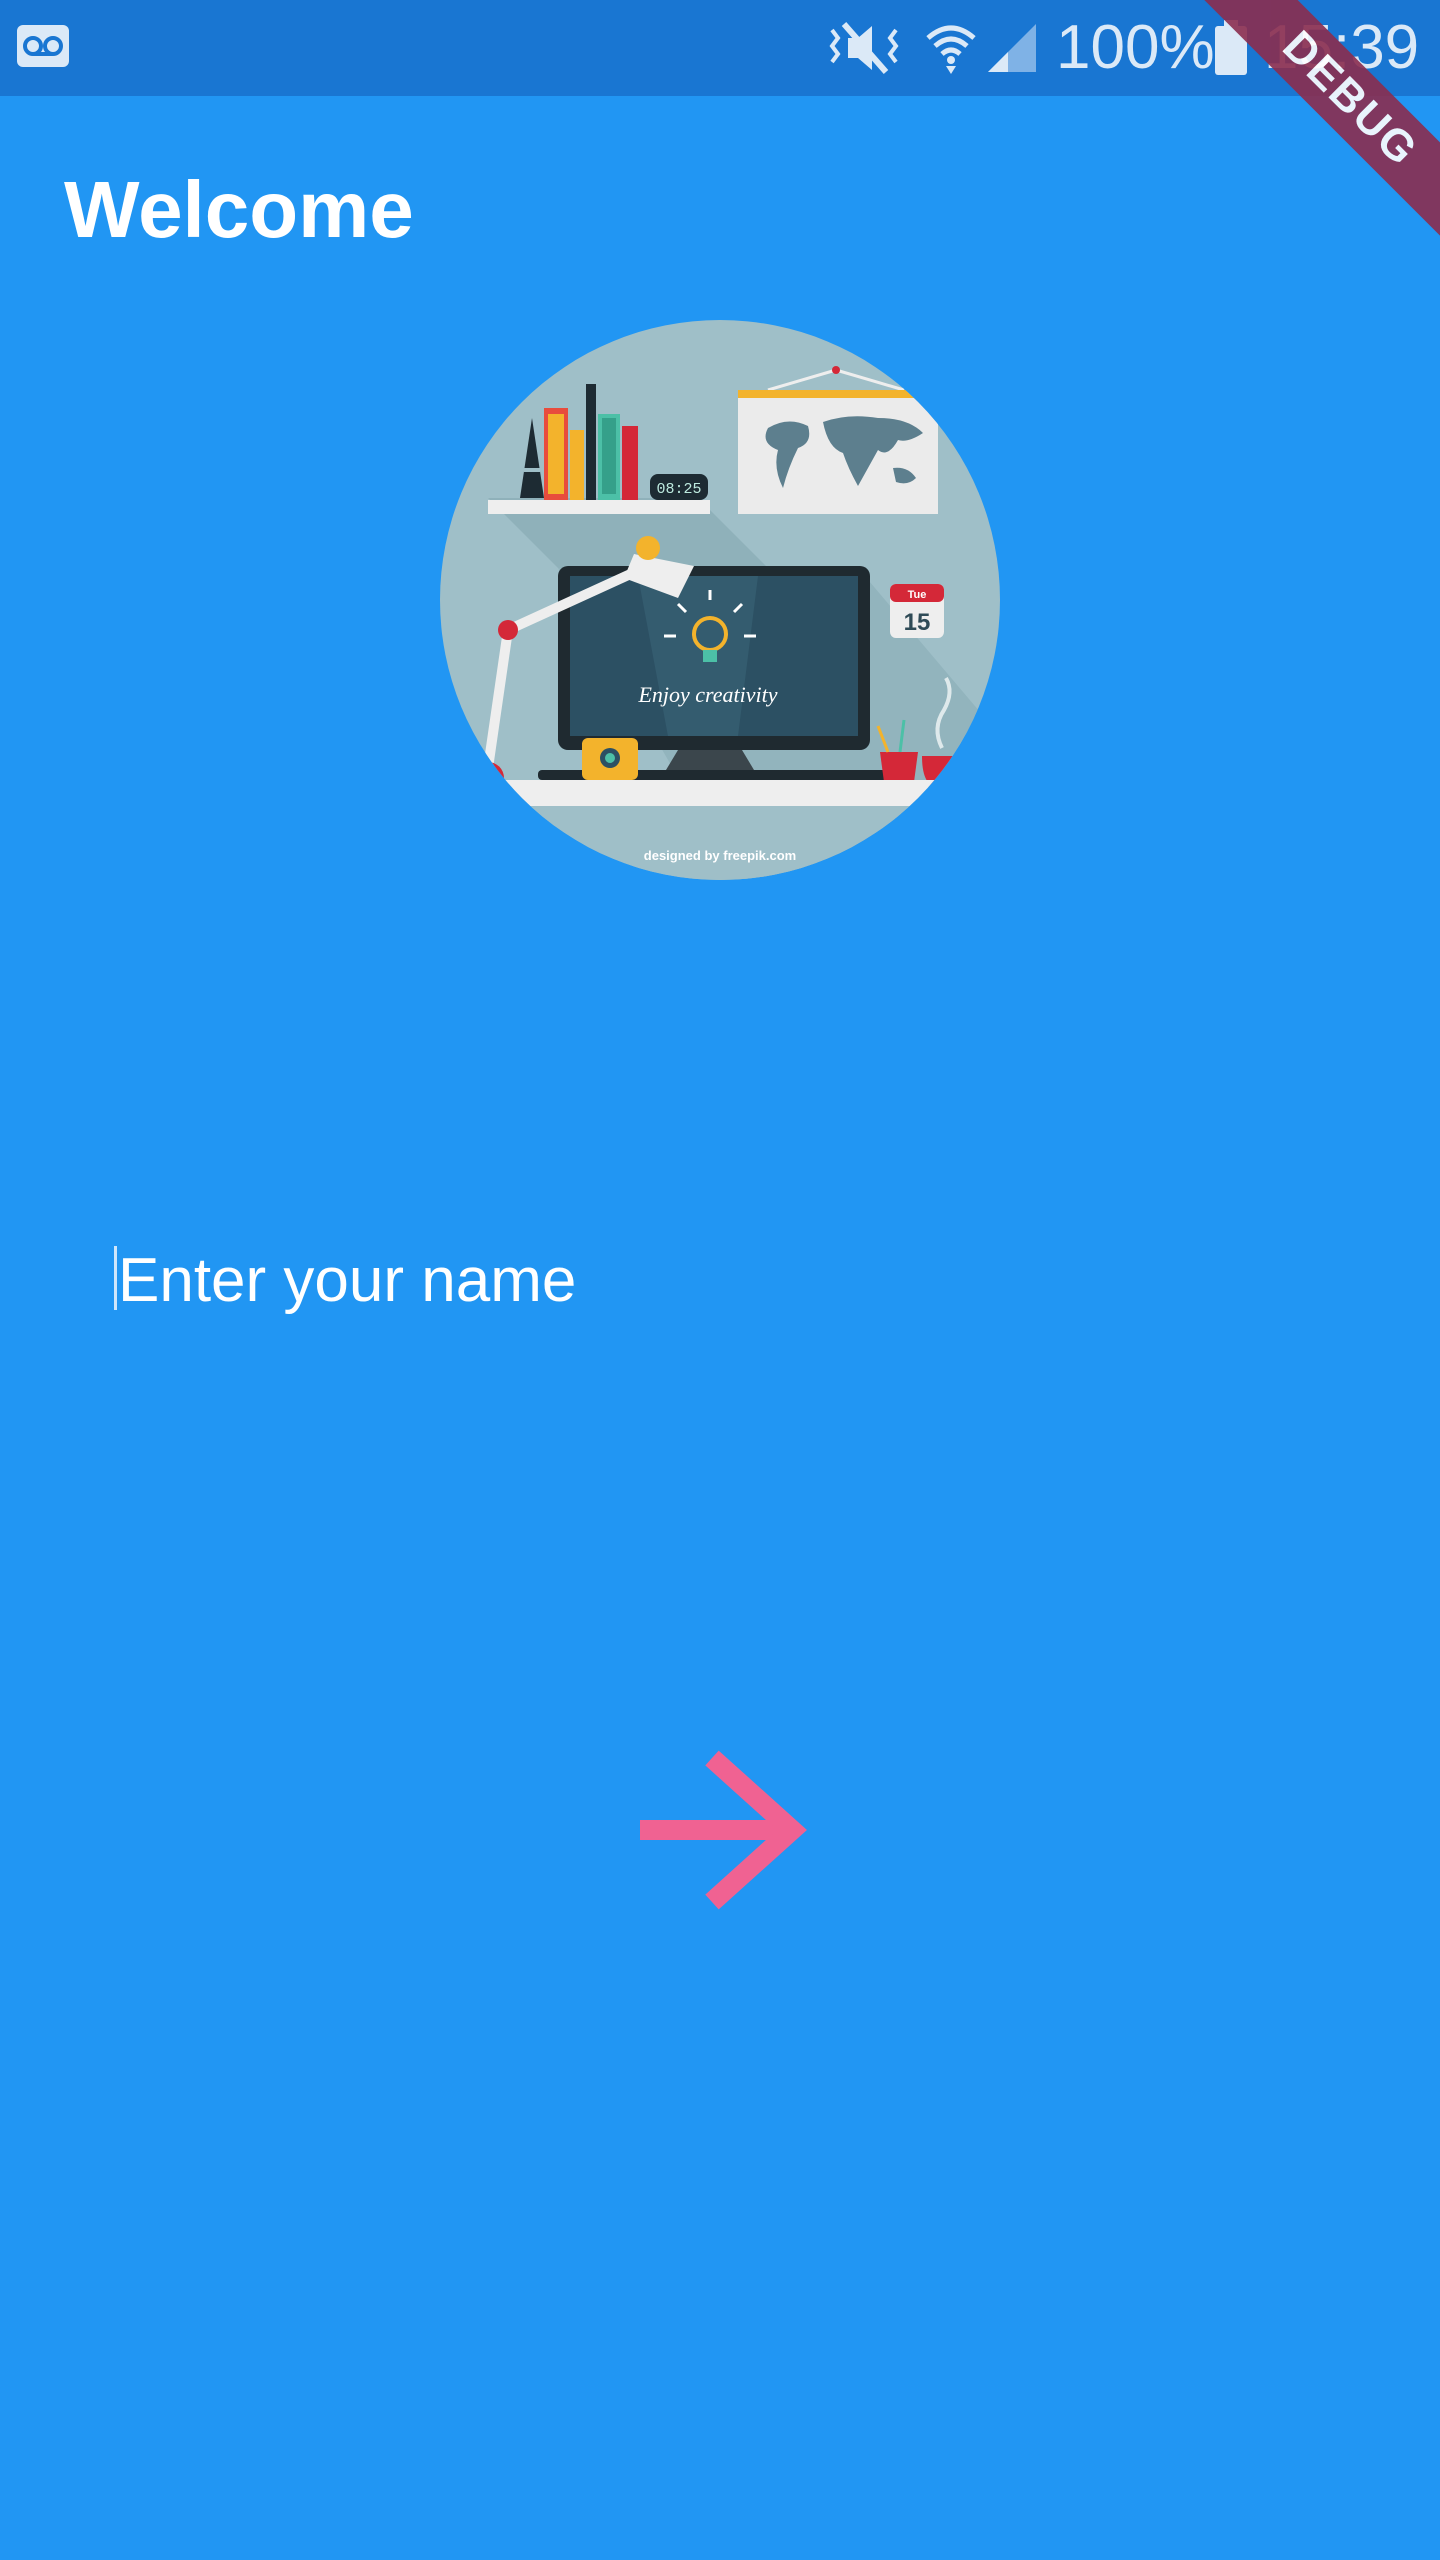  I want to click on voicemail-icon, so click(43, 46).